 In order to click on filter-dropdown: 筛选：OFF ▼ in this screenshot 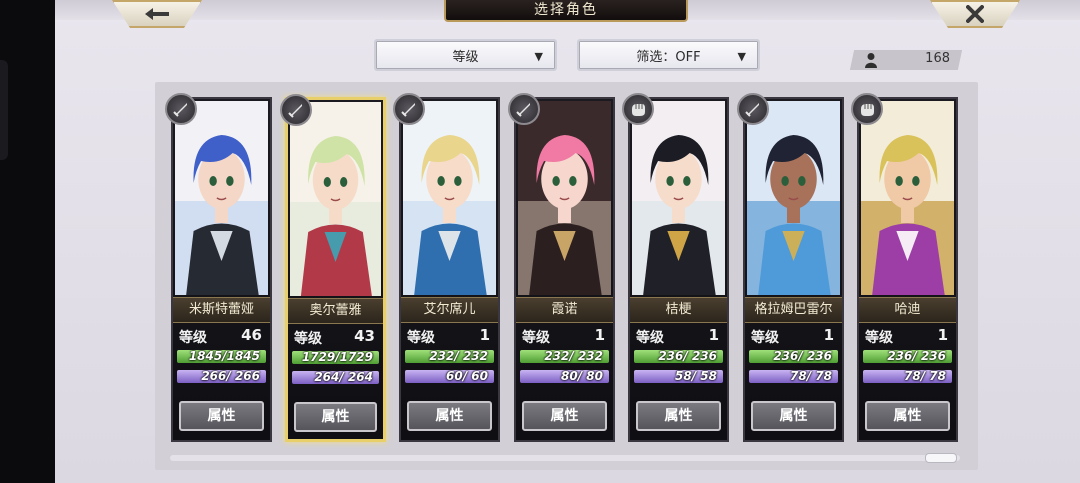, I will do `click(668, 55)`.